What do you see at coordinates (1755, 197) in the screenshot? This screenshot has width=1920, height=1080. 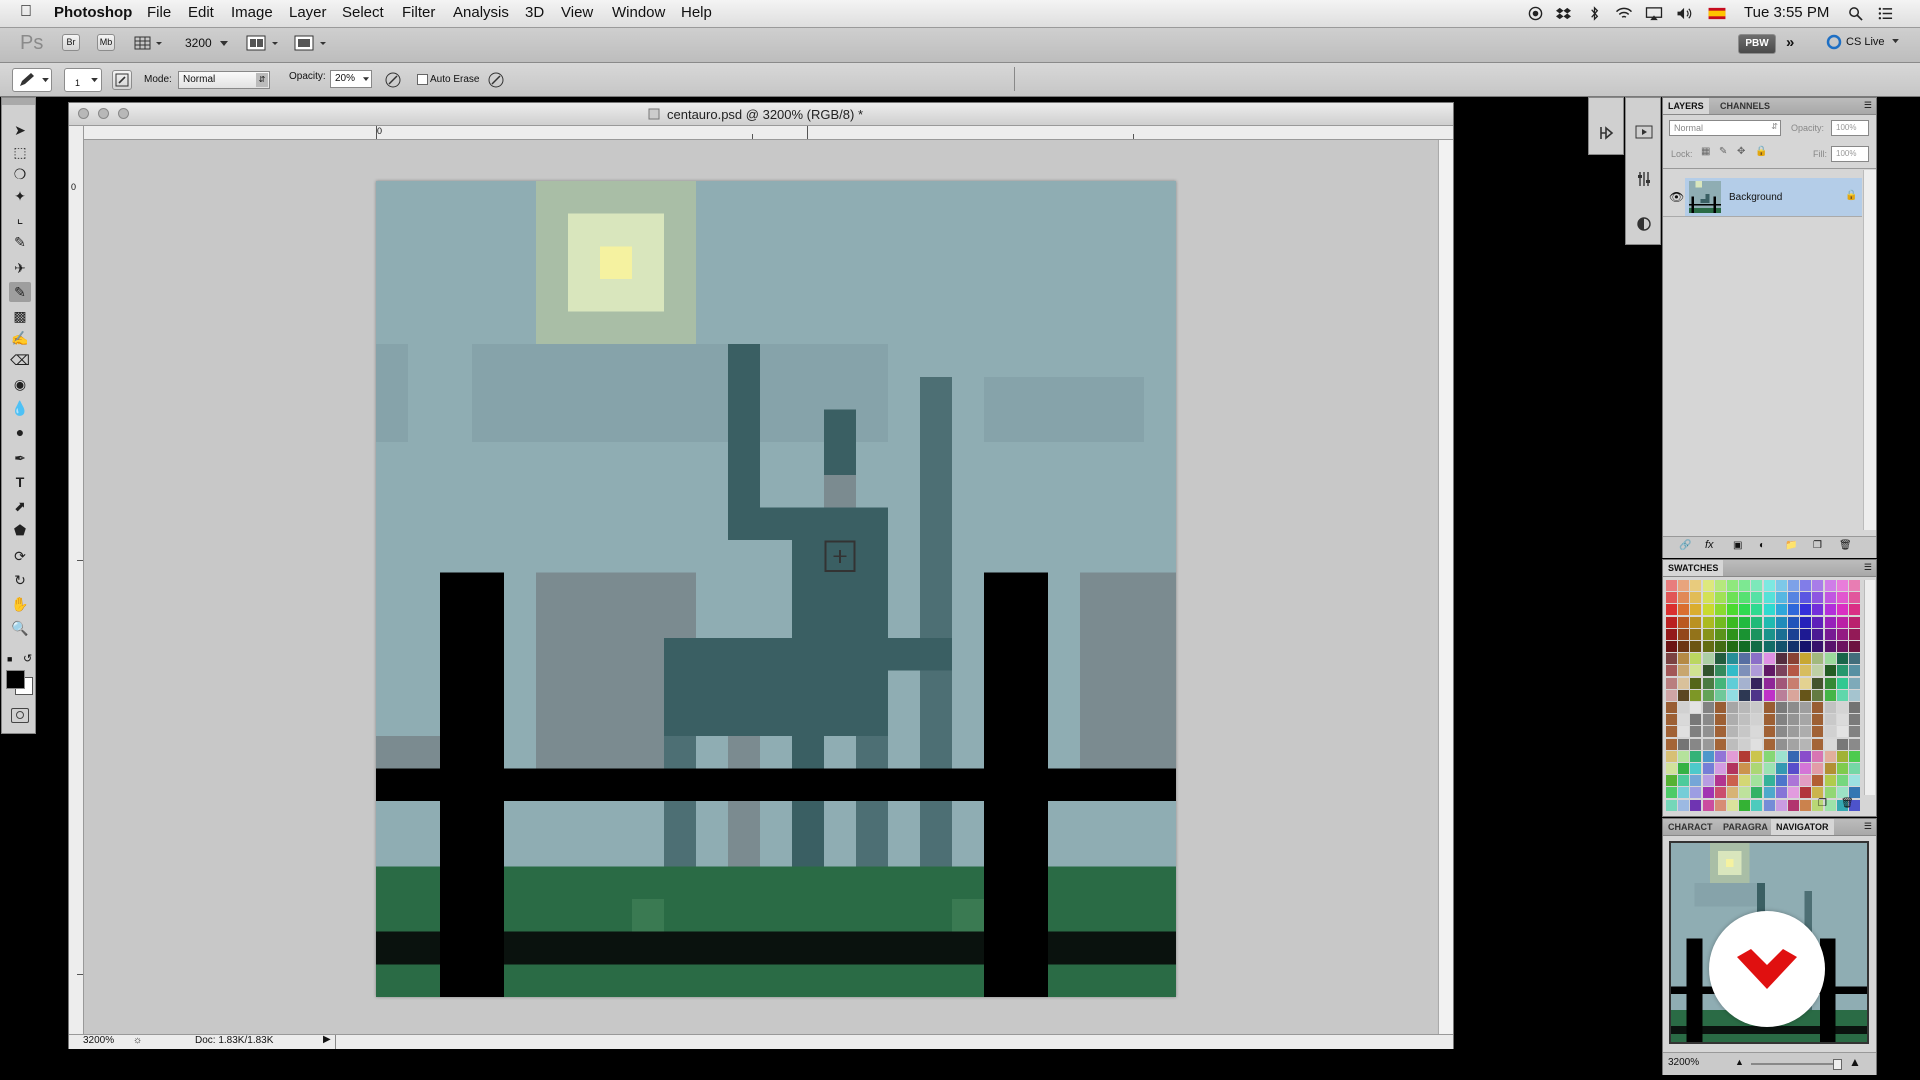 I see `layer-name: Background` at bounding box center [1755, 197].